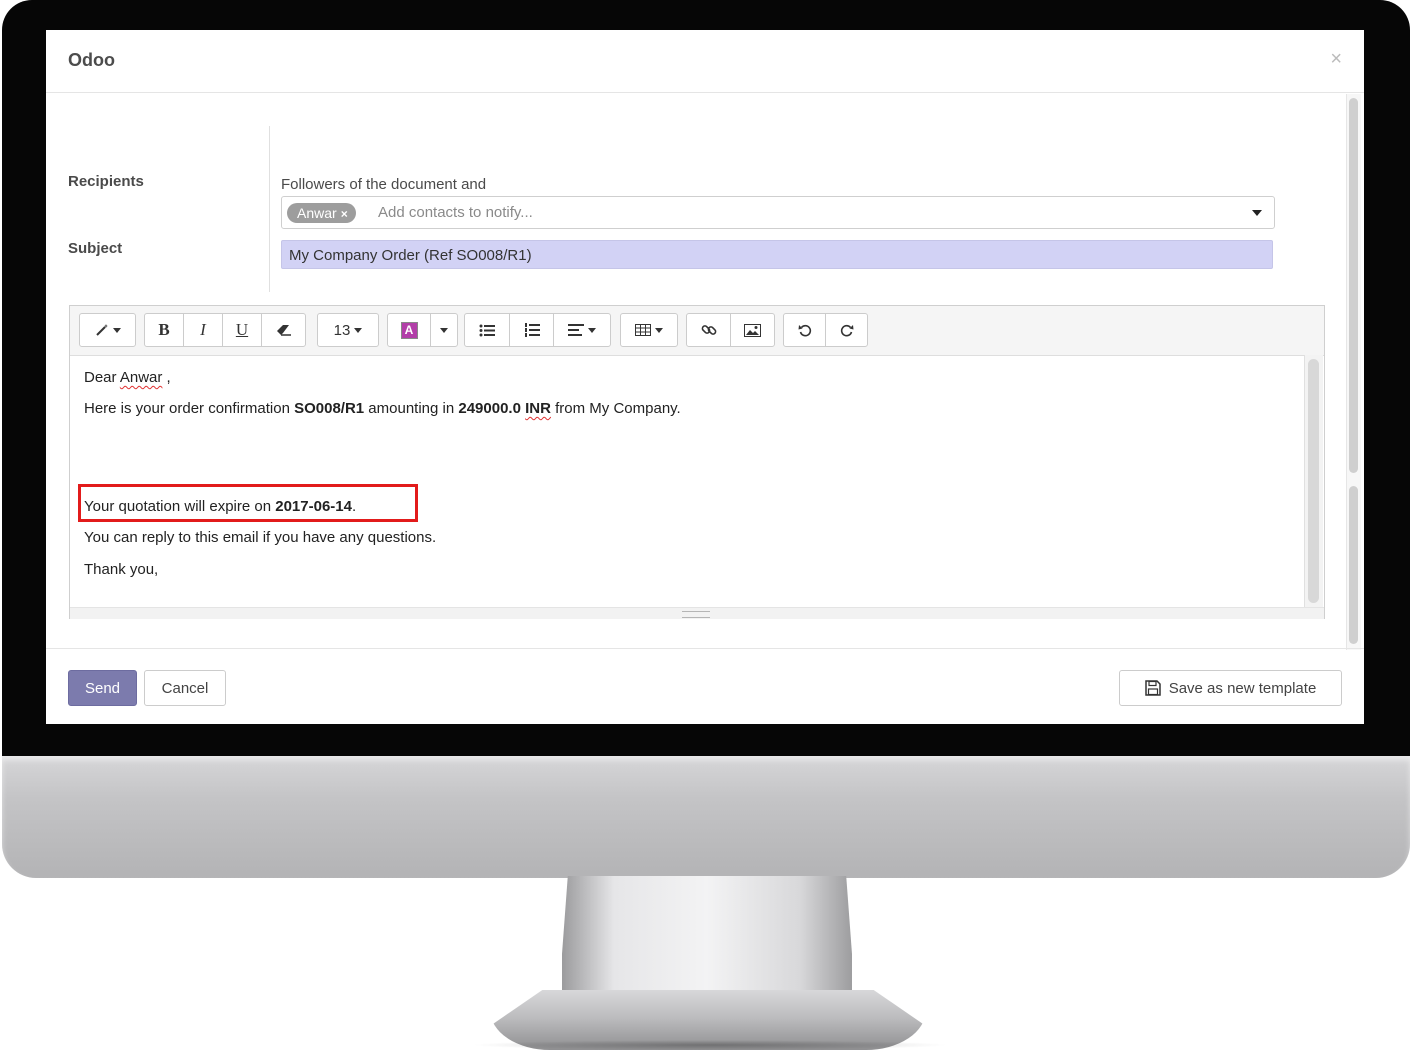 The image size is (1412, 1052). Describe the element at coordinates (1152, 688) in the screenshot. I see `floppy-disk-icon` at that location.